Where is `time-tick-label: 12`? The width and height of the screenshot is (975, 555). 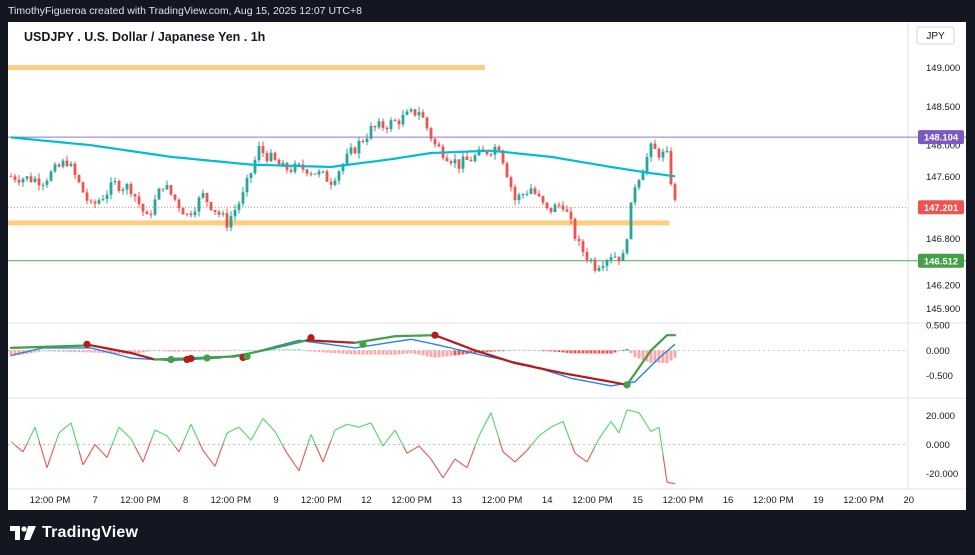 time-tick-label: 12 is located at coordinates (366, 500).